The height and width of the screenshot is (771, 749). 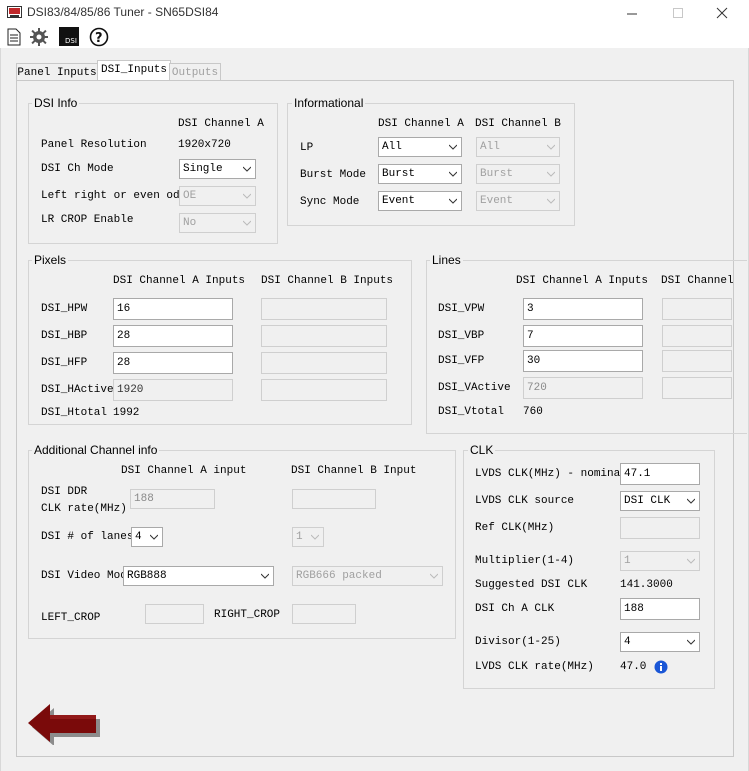 What do you see at coordinates (697, 336) in the screenshot?
I see `vbp-b-input` at bounding box center [697, 336].